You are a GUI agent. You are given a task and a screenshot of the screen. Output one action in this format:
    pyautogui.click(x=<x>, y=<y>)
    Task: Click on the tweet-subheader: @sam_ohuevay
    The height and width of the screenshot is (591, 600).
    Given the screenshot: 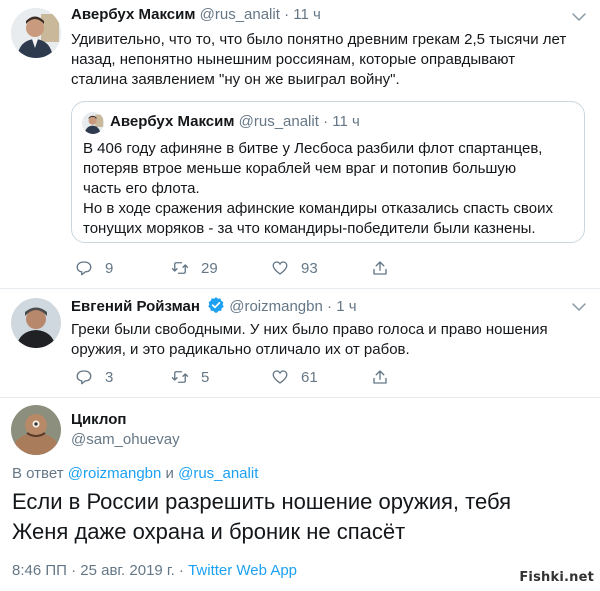 What is the action you would take?
    pyautogui.click(x=125, y=439)
    